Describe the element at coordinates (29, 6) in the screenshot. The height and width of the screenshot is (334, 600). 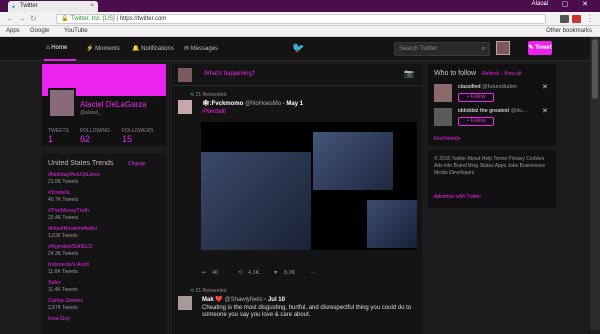
I see `tab-title: Twitter` at that location.